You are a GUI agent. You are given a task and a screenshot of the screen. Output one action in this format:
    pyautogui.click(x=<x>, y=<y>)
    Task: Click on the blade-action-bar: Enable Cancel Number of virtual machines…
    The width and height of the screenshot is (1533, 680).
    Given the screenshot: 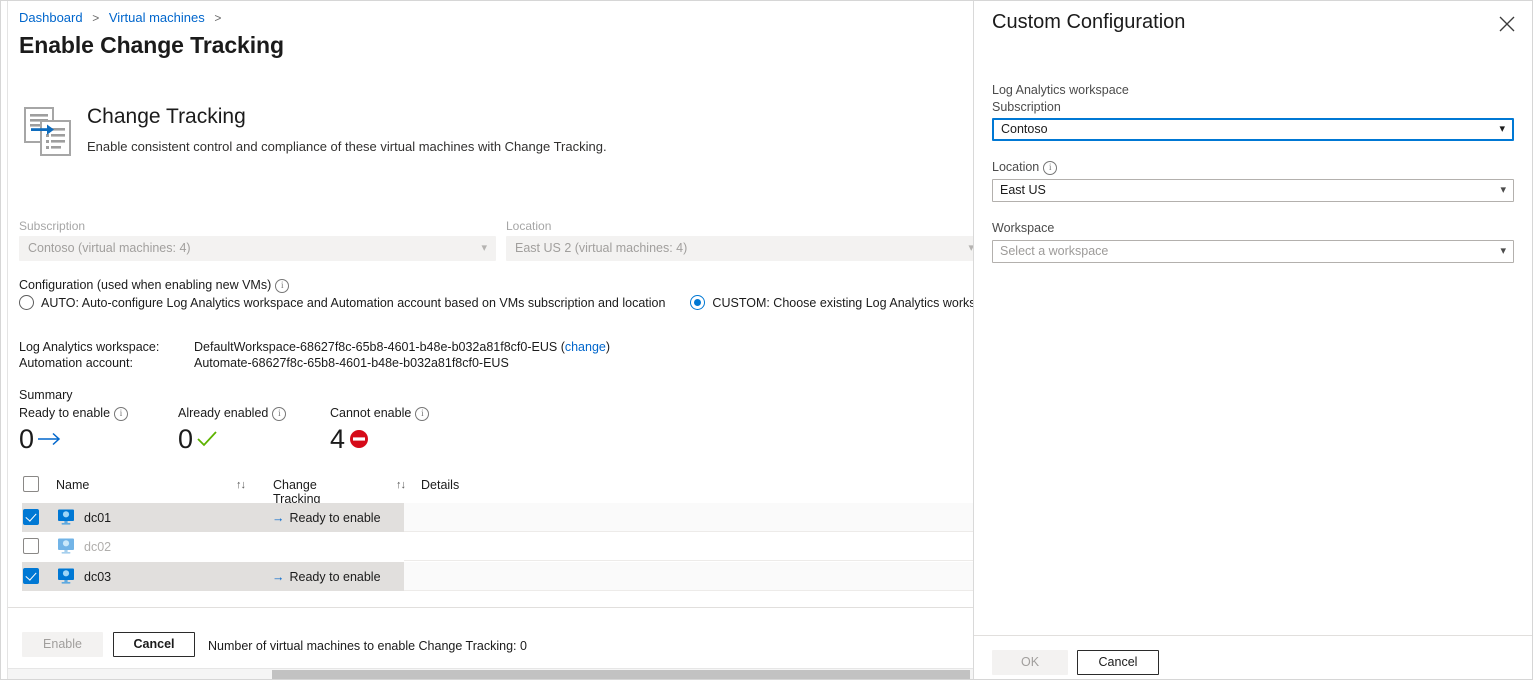 What is the action you would take?
    pyautogui.click(x=490, y=637)
    